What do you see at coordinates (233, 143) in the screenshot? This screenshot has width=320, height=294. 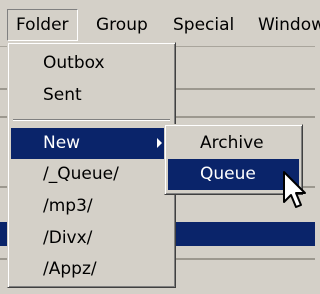 I see `submenu-item-archive: Archive` at bounding box center [233, 143].